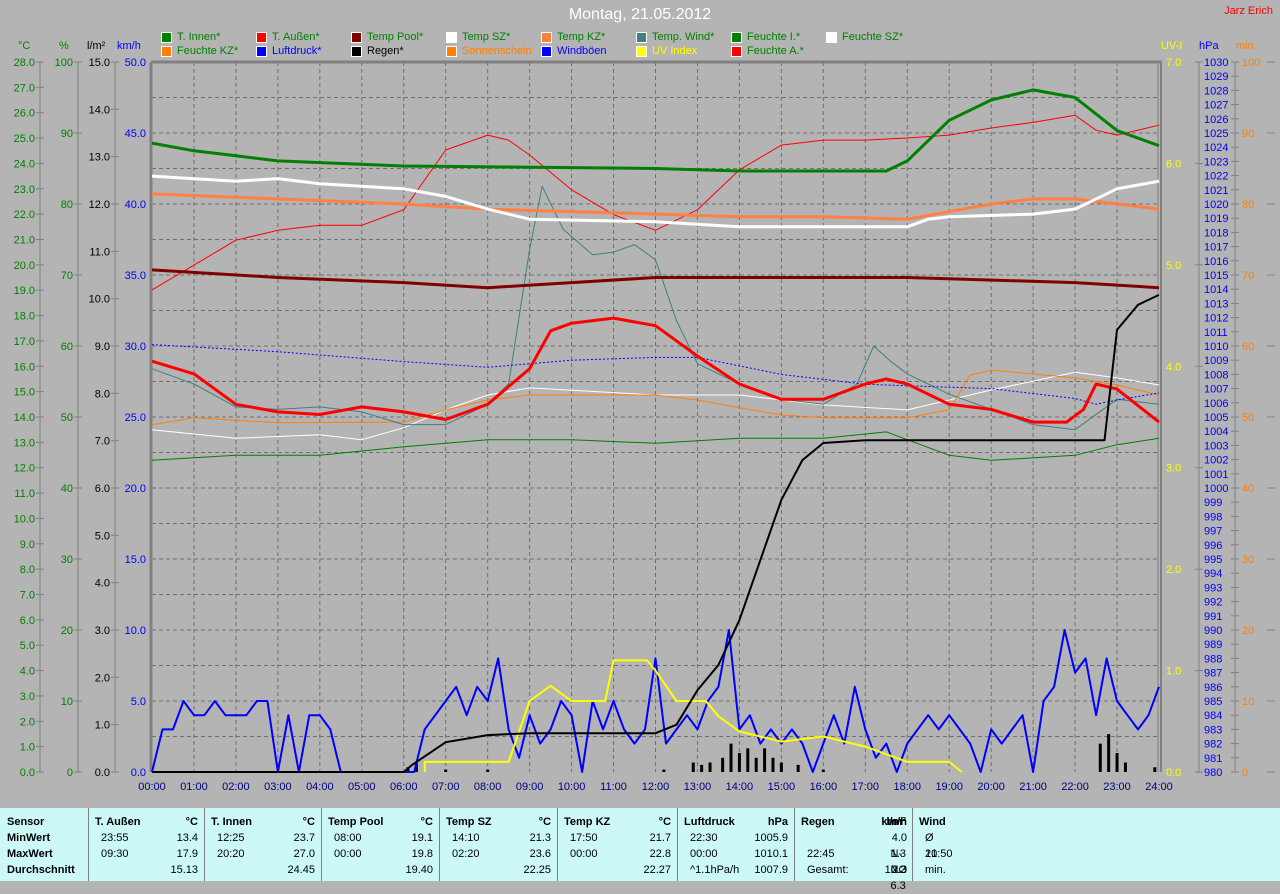 Image resolution: width=1280 pixels, height=894 pixels. Describe the element at coordinates (584, 838) in the screenshot. I see `cell-time: 17:50` at that location.